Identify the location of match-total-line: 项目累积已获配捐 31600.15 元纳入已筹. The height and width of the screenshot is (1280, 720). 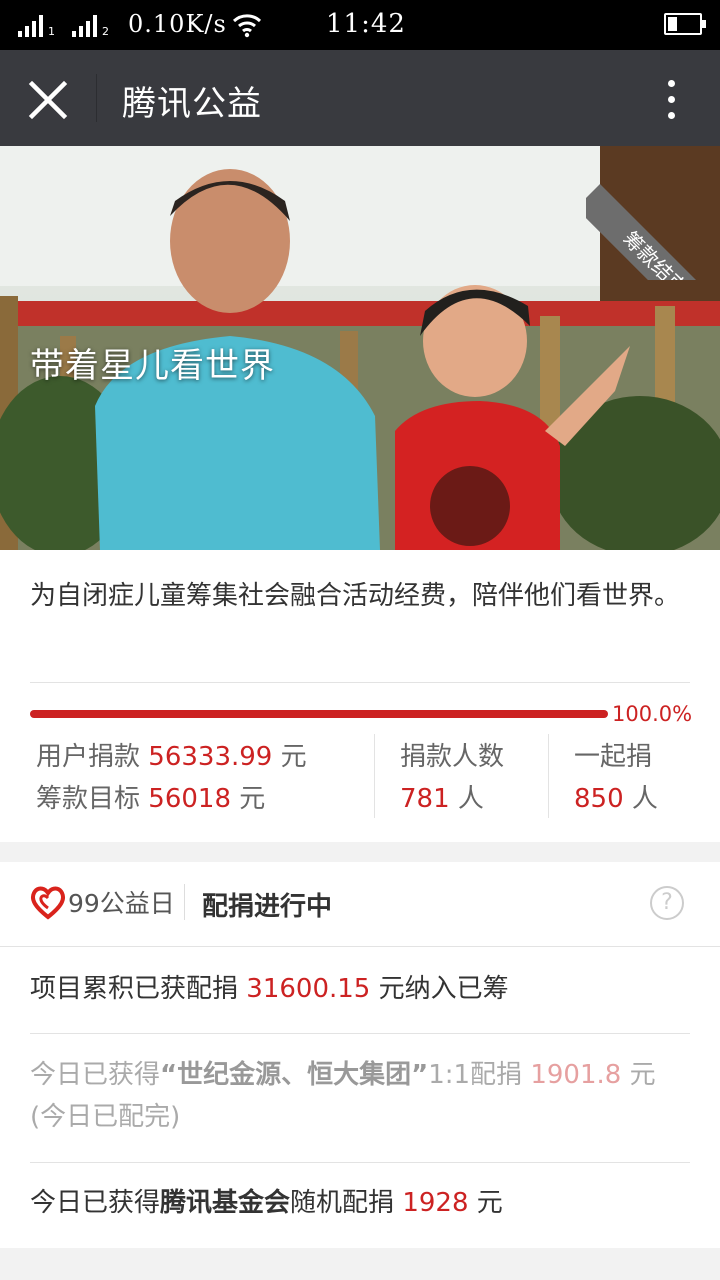
(360, 989).